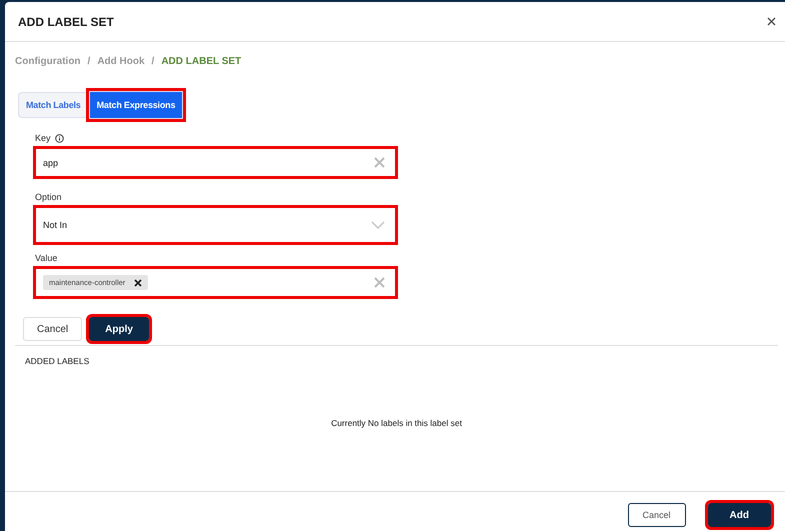  Describe the element at coordinates (66, 21) in the screenshot. I see `dialog-title: ADD LABEL SET` at that location.